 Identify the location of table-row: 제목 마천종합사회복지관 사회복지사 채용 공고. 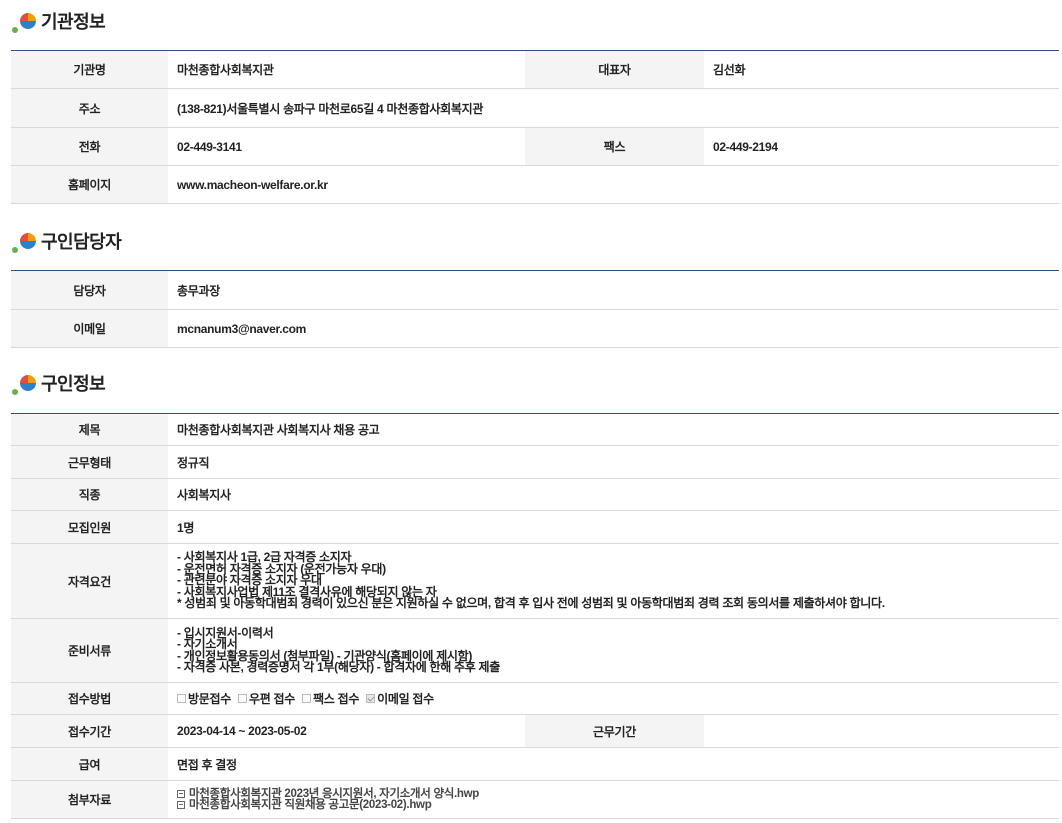
(535, 429).